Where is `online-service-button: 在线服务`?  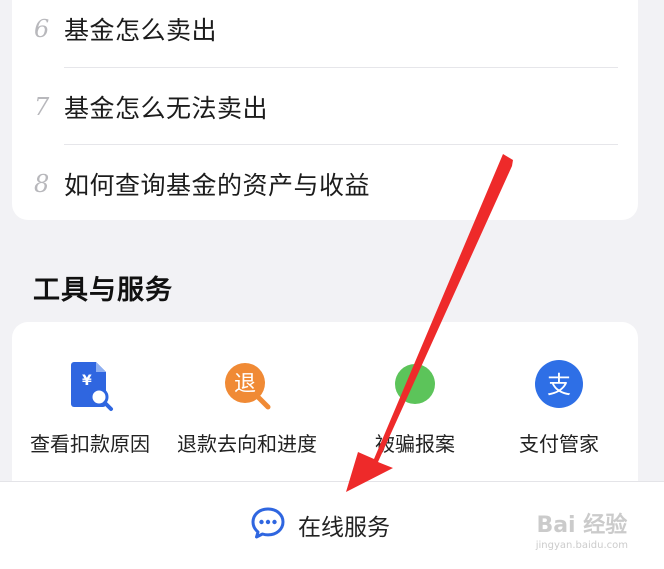
online-service-button: 在线服务 is located at coordinates (320, 525).